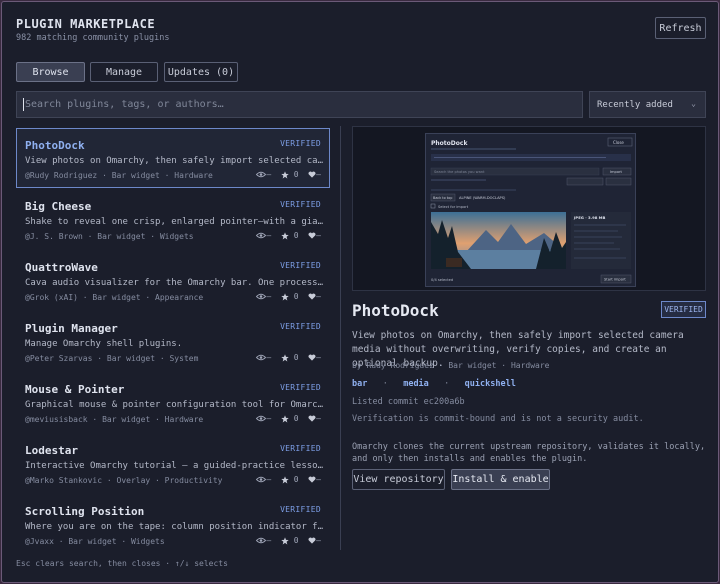 The width and height of the screenshot is (720, 584). I want to click on preview-title: PhotoDock, so click(449, 143).